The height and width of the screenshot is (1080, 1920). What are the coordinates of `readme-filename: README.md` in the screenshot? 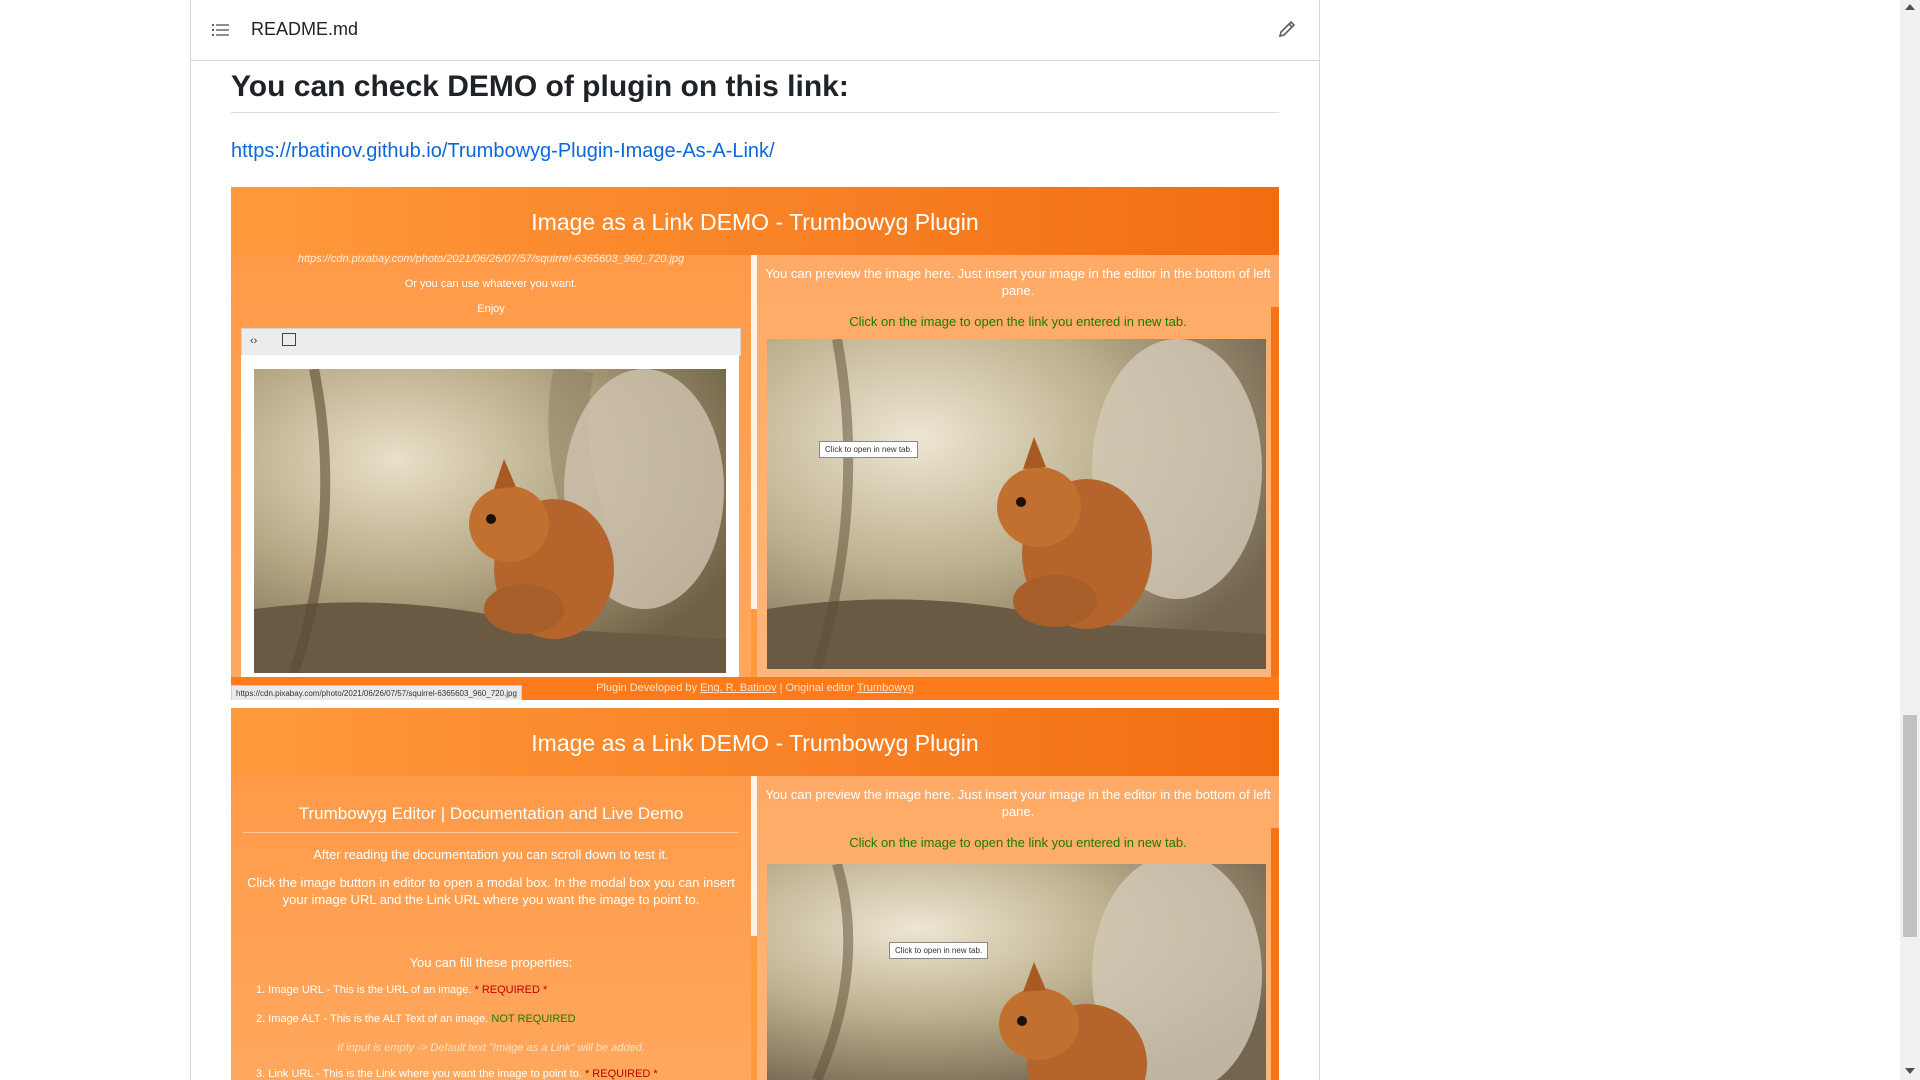 It's located at (305, 29).